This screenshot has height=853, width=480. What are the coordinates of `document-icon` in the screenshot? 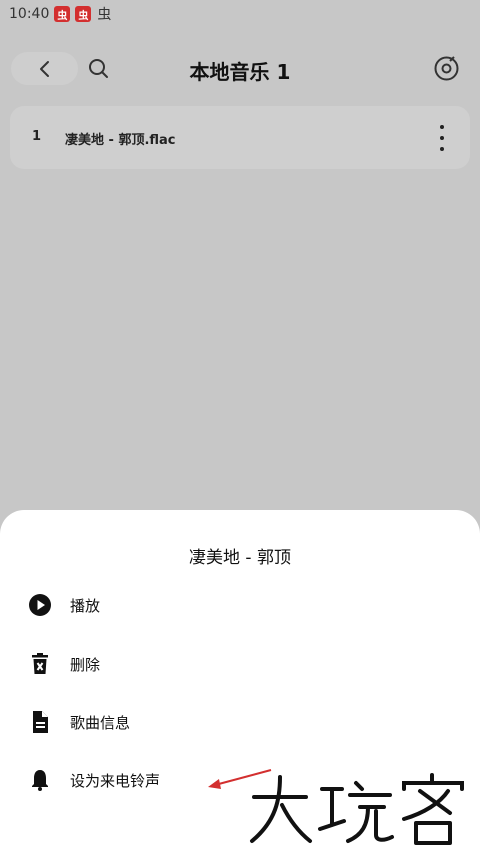 It's located at (40, 722).